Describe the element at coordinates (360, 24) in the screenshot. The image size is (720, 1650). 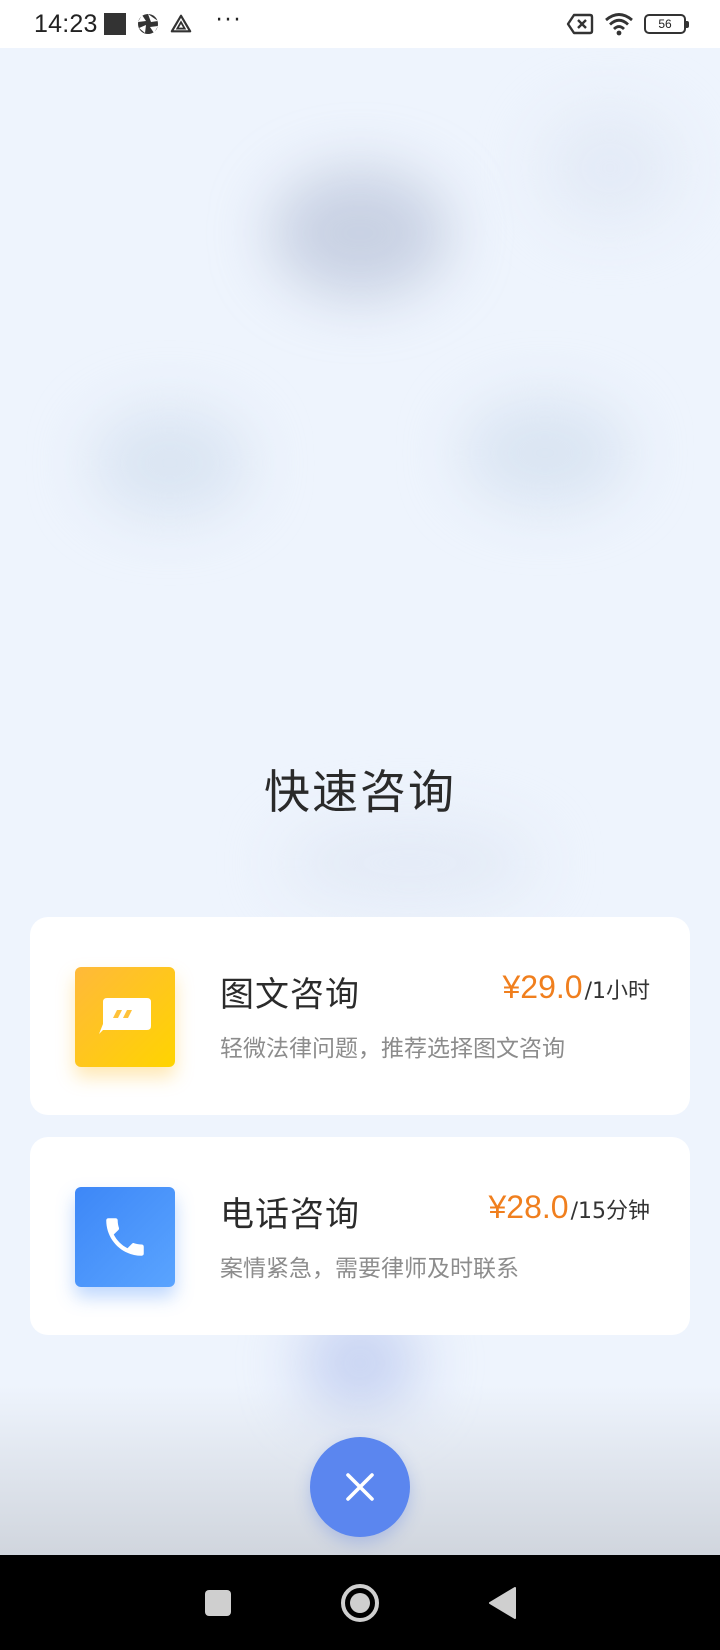
I see `status-bar: 14:23 ··· 56` at that location.